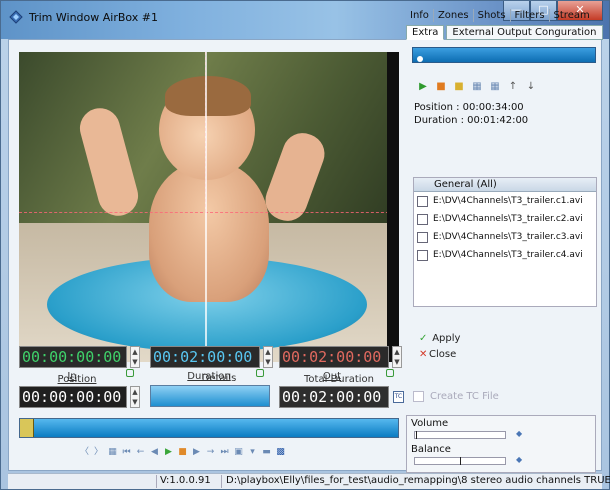  Describe the element at coordinates (505, 219) in the screenshot. I see `list-item: E:\DV\4Channels\T3_trailer.c2.avi` at that location.